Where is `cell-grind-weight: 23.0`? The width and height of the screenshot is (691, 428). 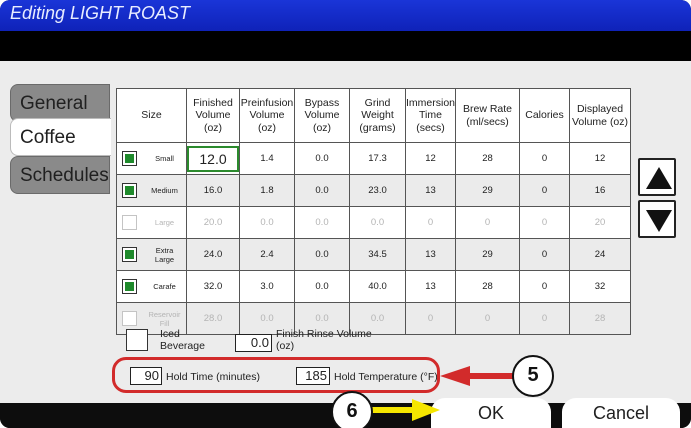 cell-grind-weight: 23.0 is located at coordinates (377, 190).